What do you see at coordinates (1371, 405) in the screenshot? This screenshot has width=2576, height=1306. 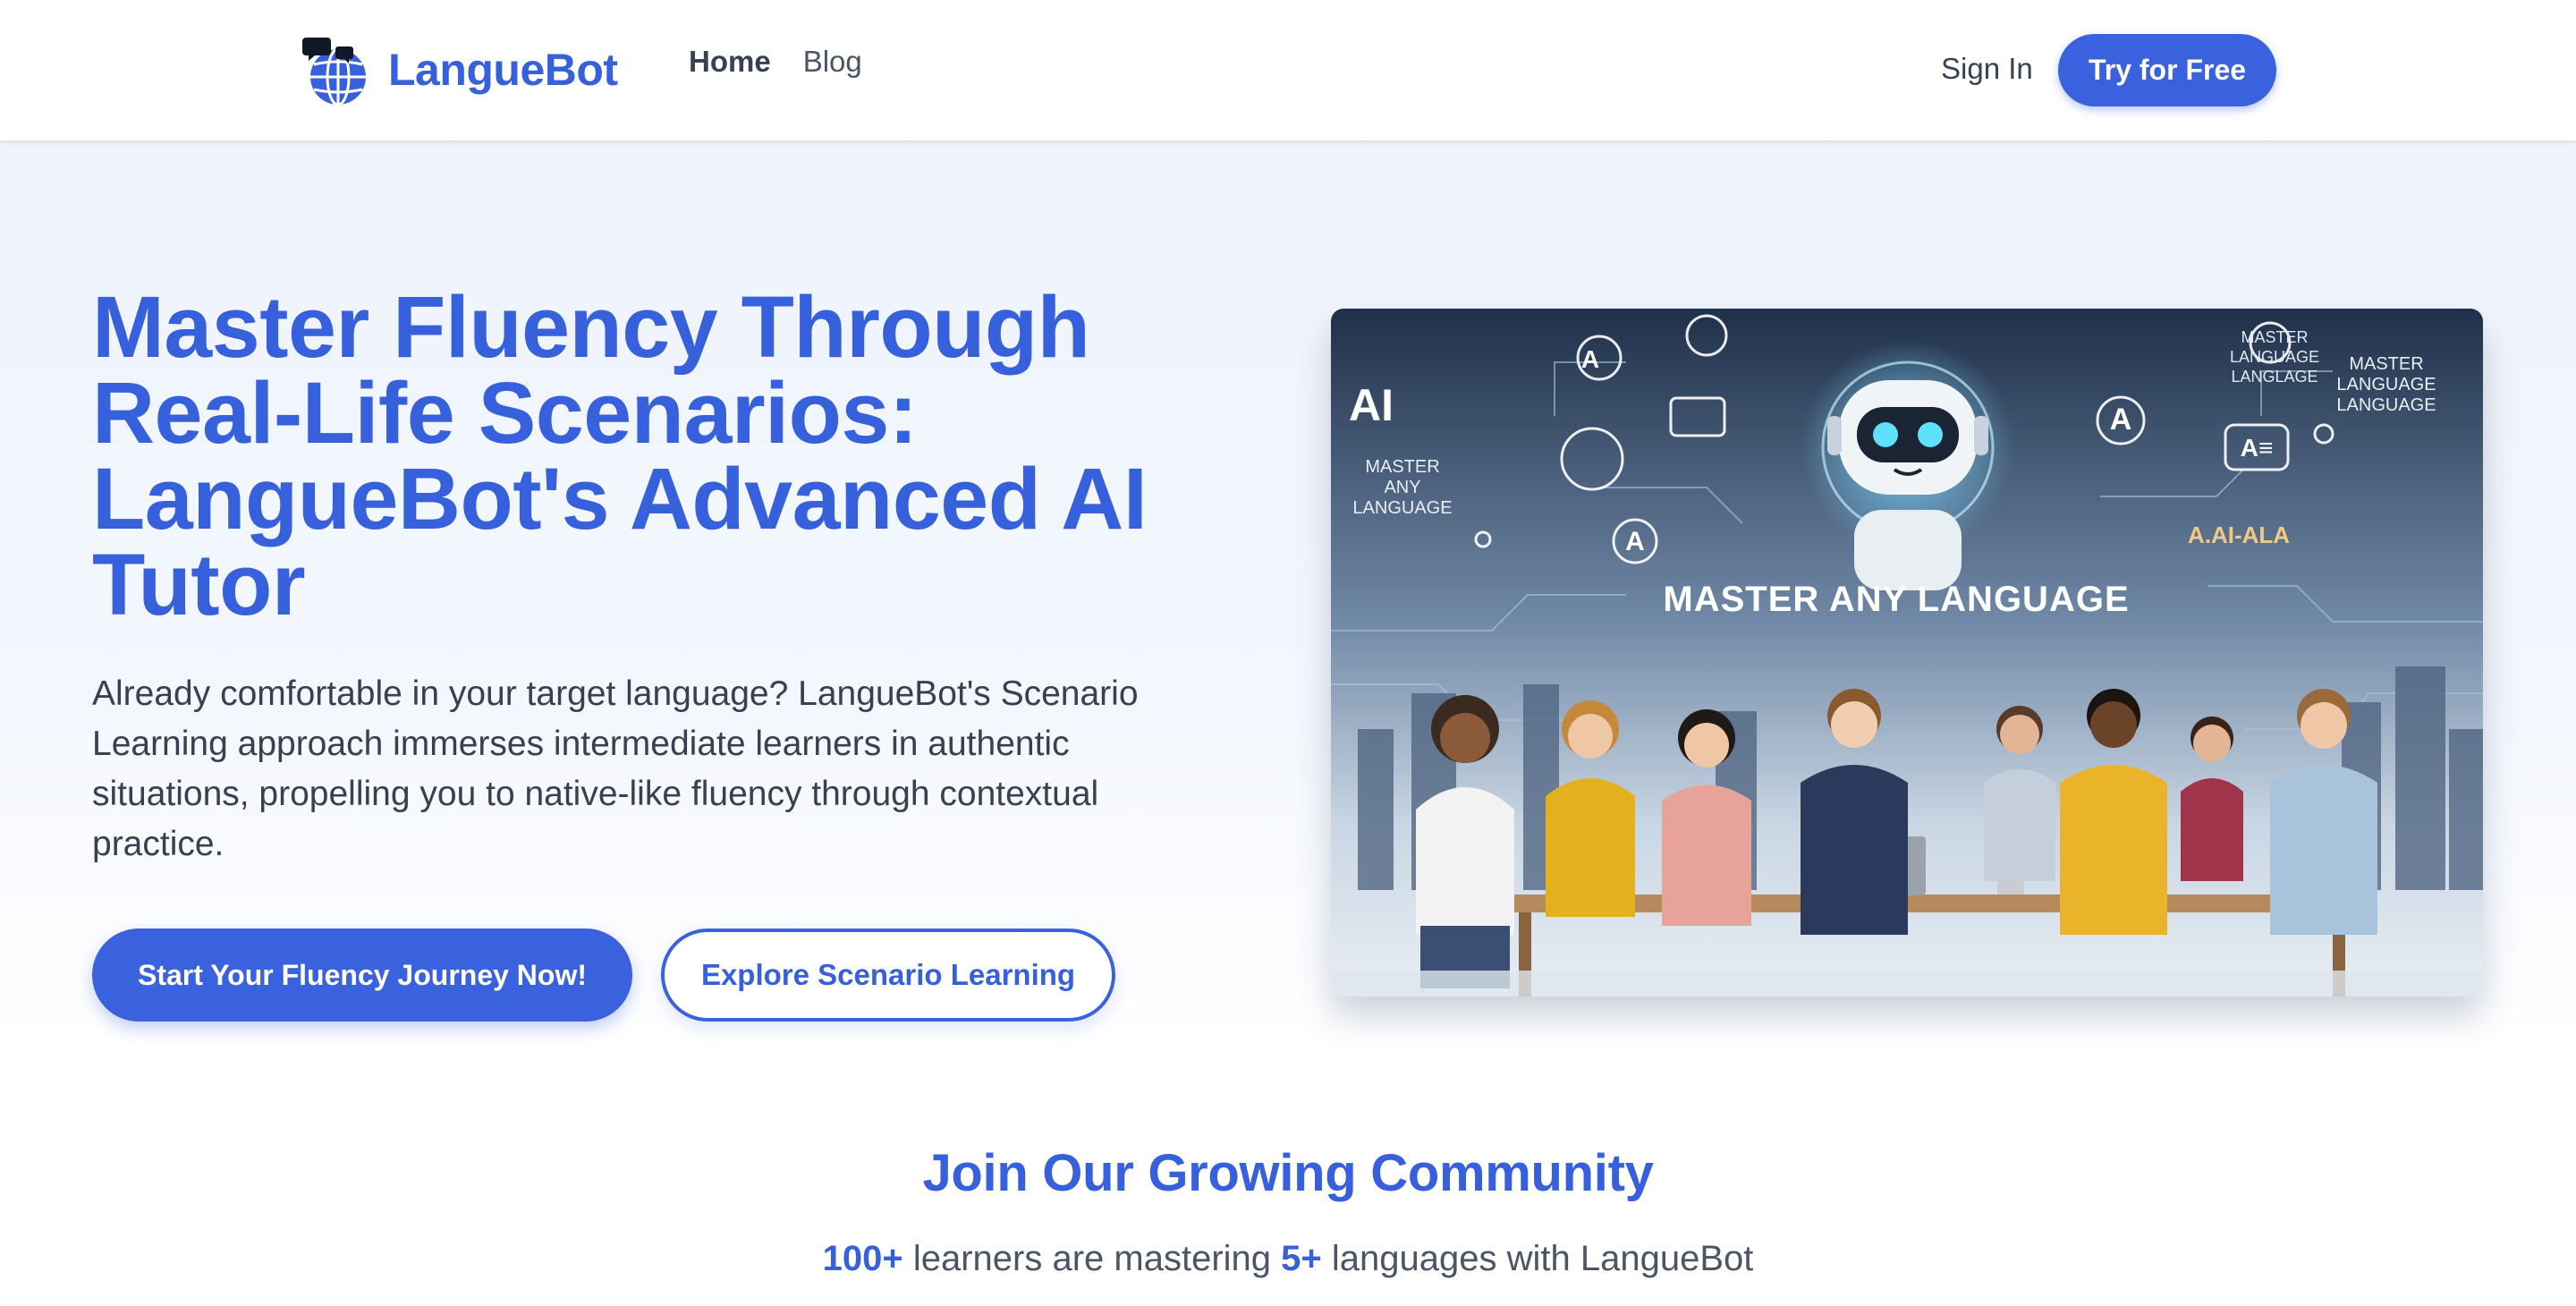 I see `image-ai-text: AI` at bounding box center [1371, 405].